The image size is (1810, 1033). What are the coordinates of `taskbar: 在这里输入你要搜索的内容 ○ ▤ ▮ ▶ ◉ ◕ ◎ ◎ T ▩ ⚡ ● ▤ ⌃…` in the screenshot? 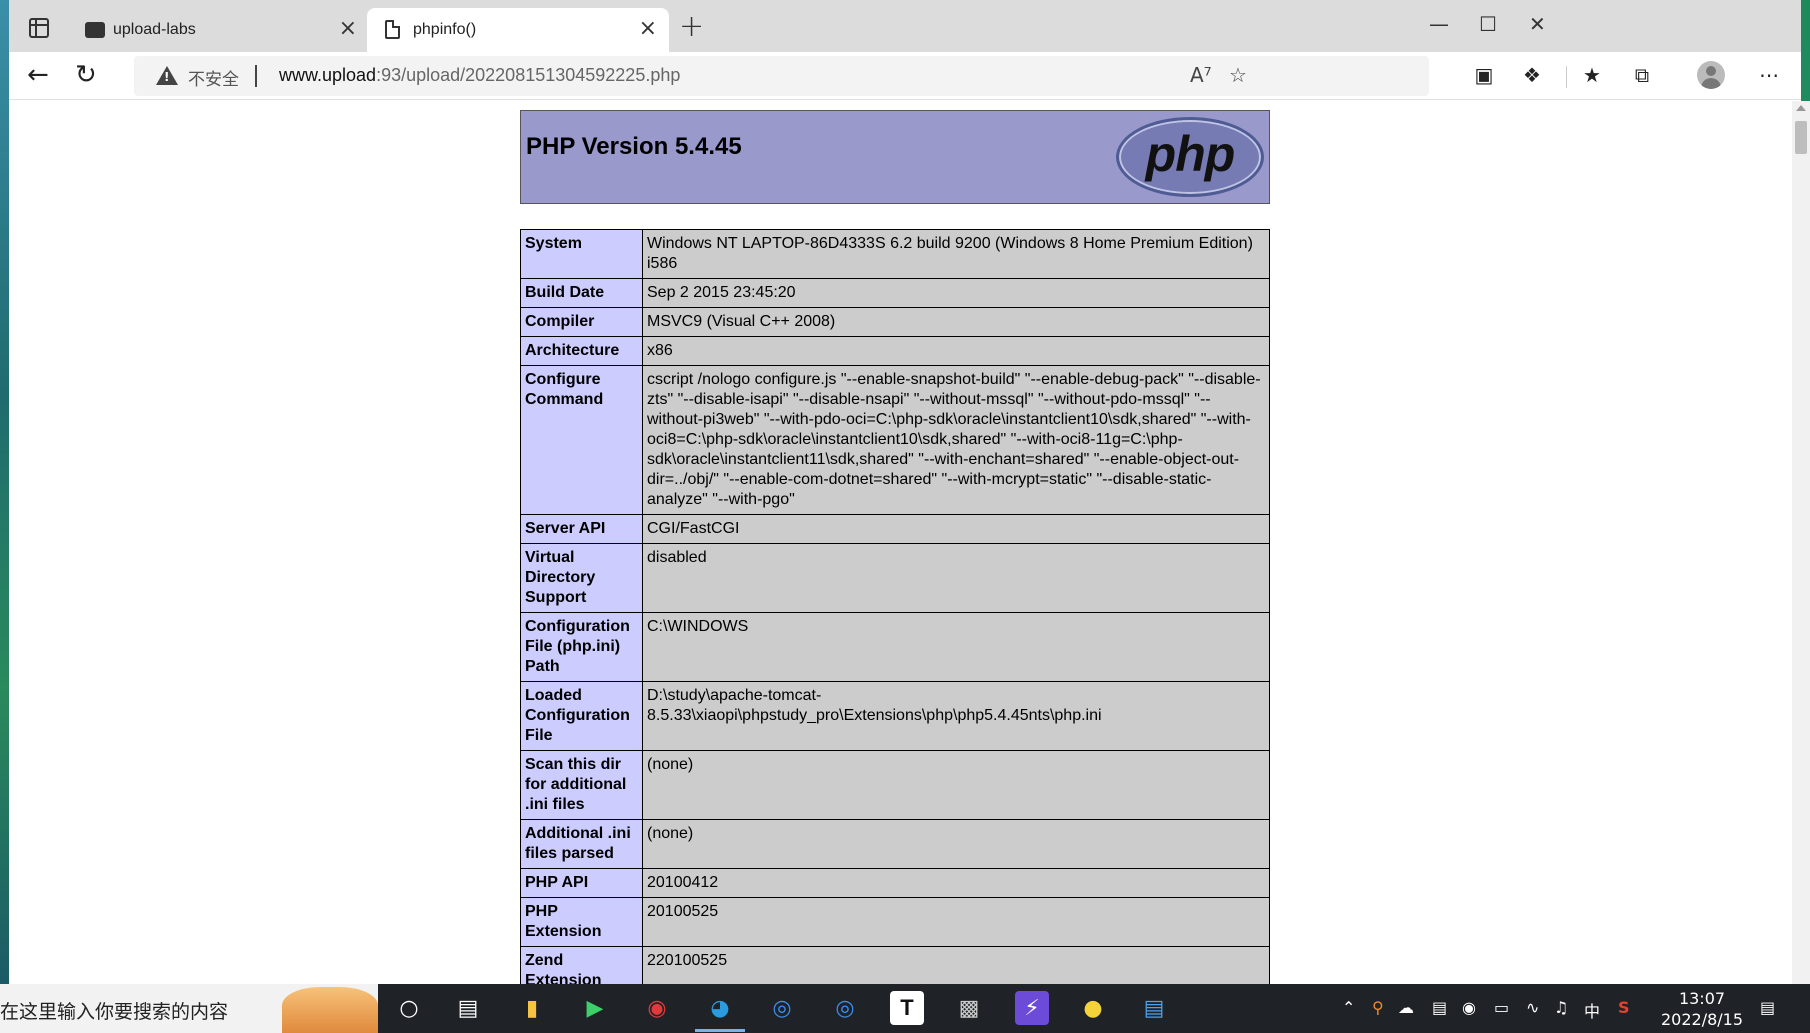 It's located at (905, 1008).